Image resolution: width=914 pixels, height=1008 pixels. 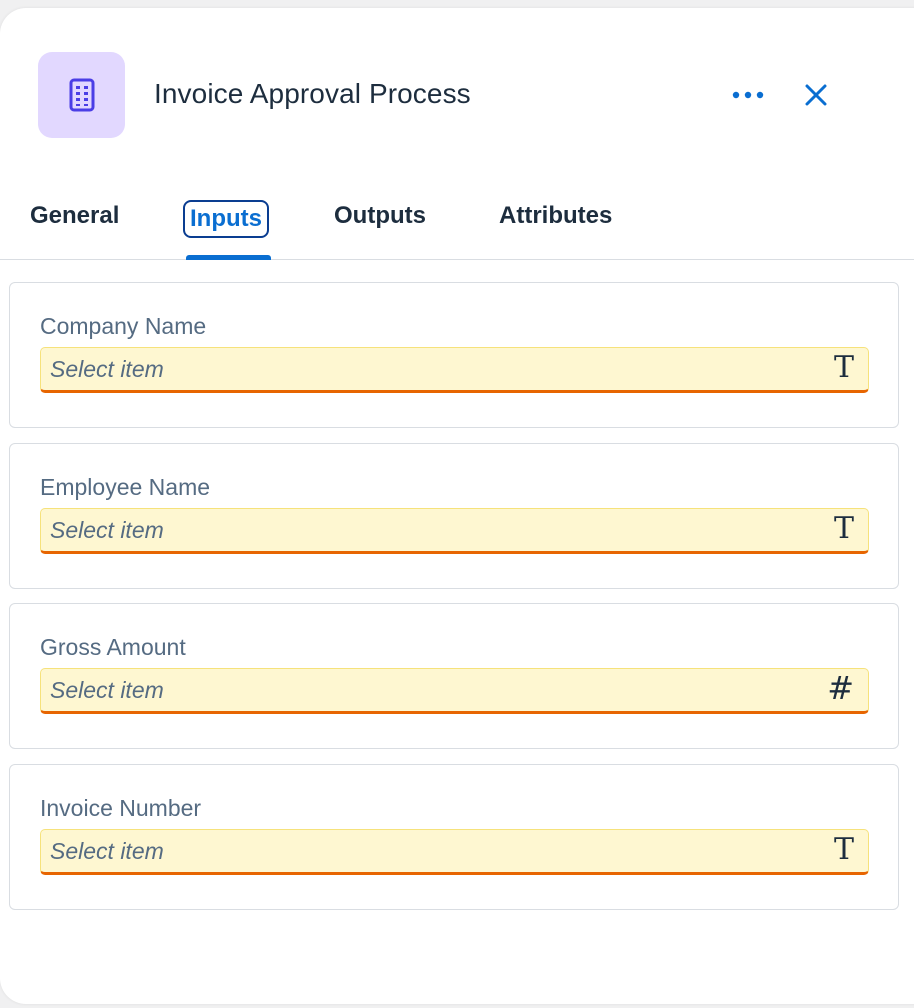 I want to click on tab-general: General, so click(x=74, y=216).